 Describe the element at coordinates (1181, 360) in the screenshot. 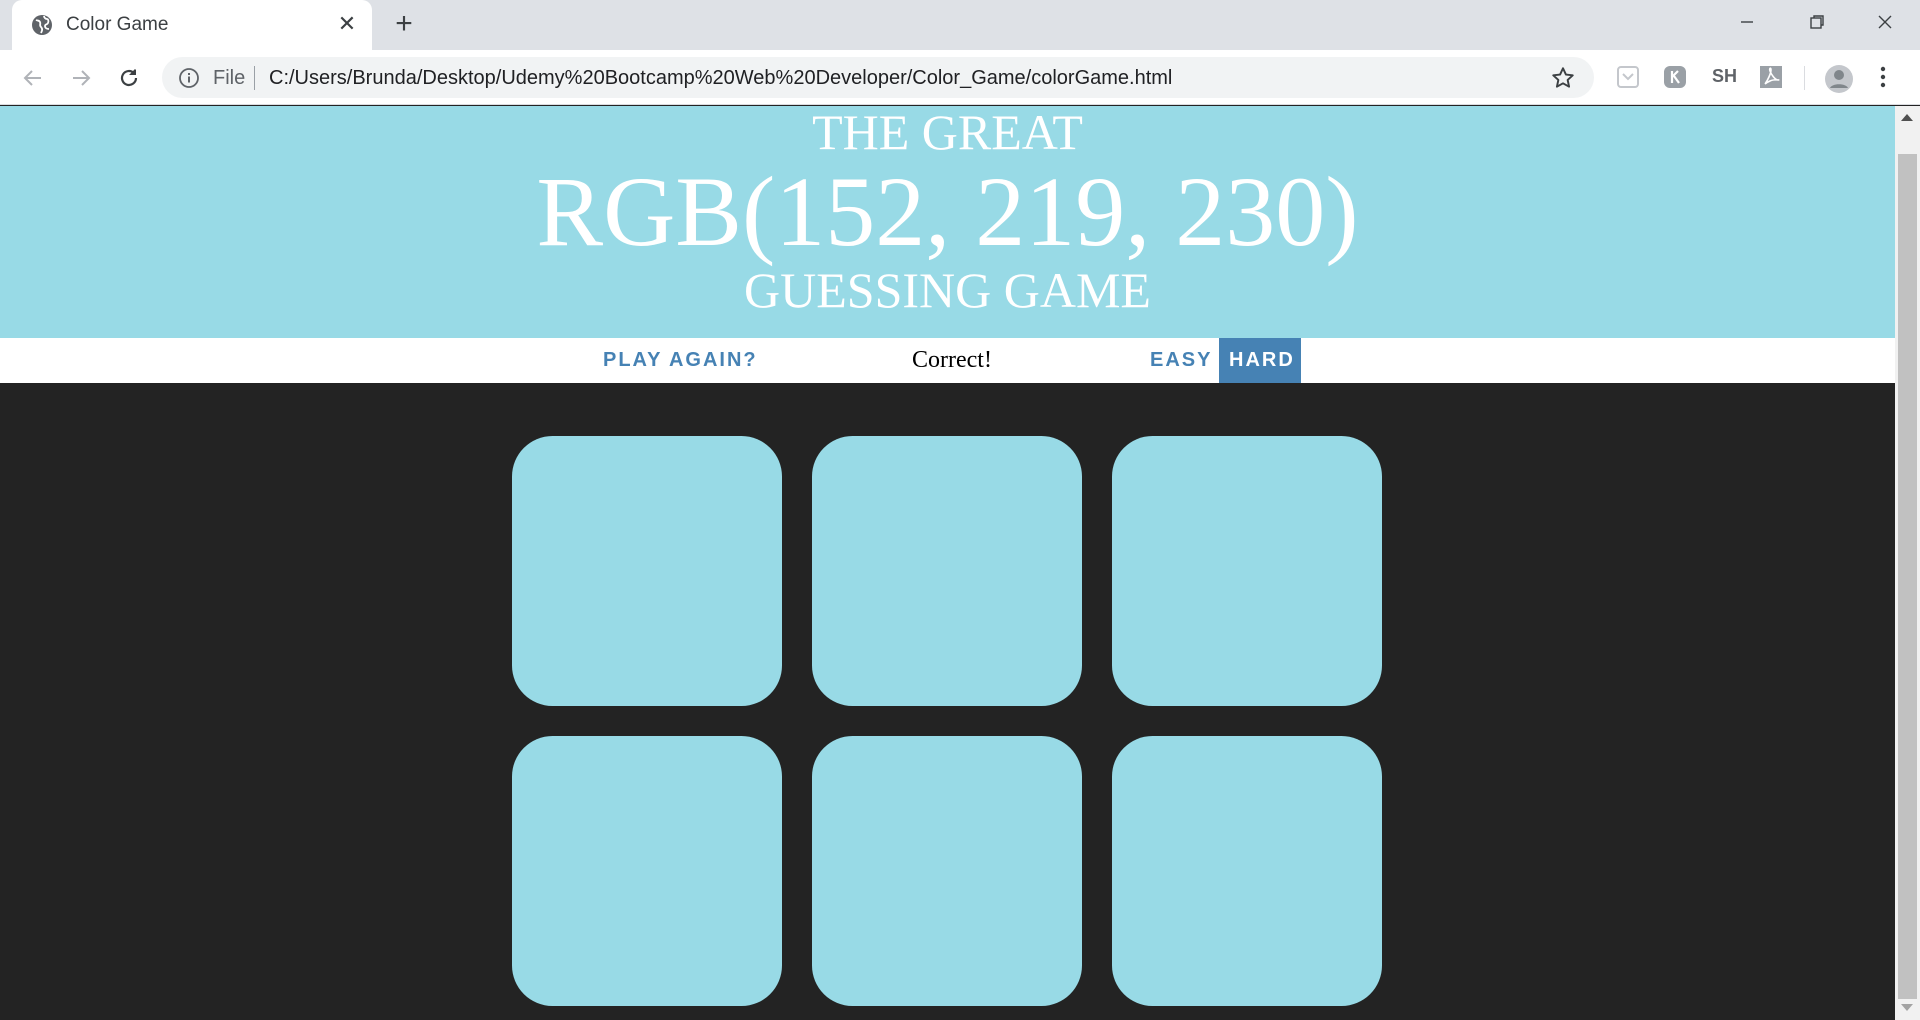

I see `easy-mode-button: EASY` at that location.